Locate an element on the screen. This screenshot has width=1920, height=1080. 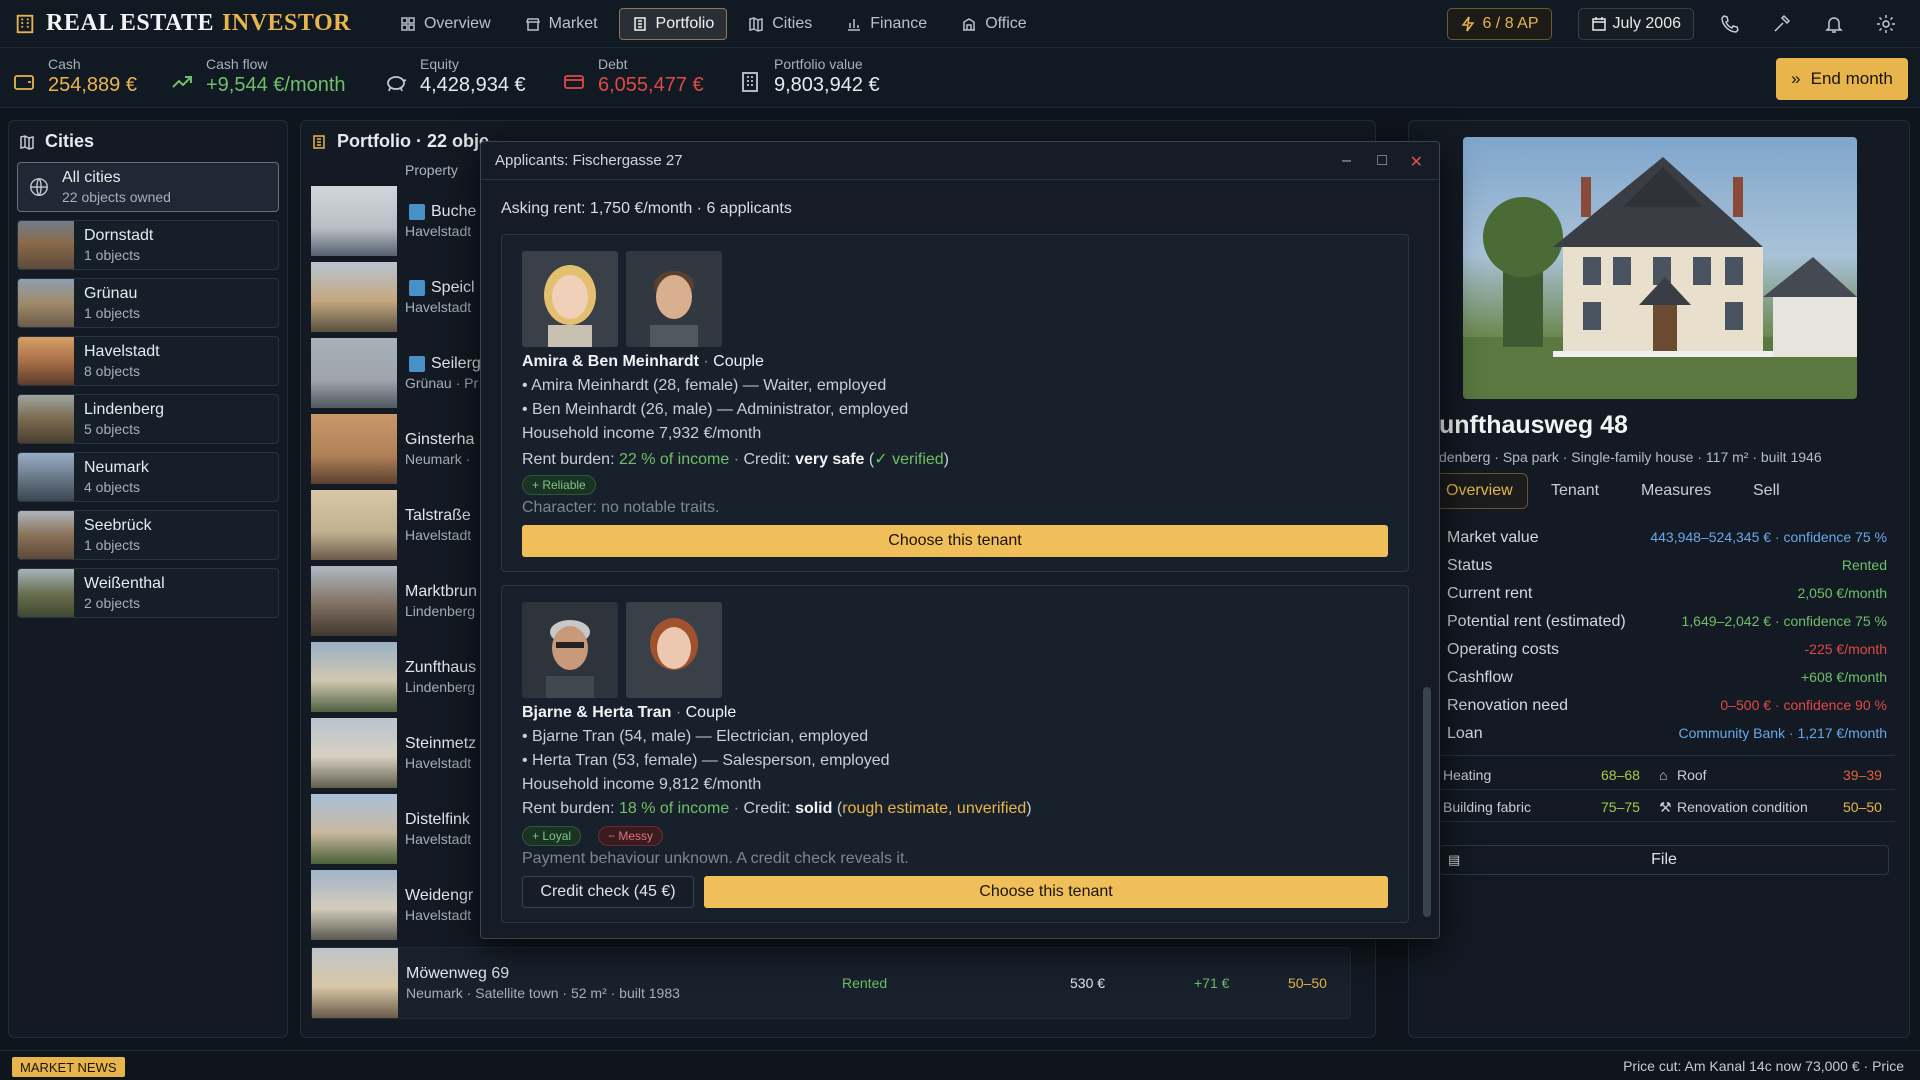
wallet-icon is located at coordinates (24, 82).